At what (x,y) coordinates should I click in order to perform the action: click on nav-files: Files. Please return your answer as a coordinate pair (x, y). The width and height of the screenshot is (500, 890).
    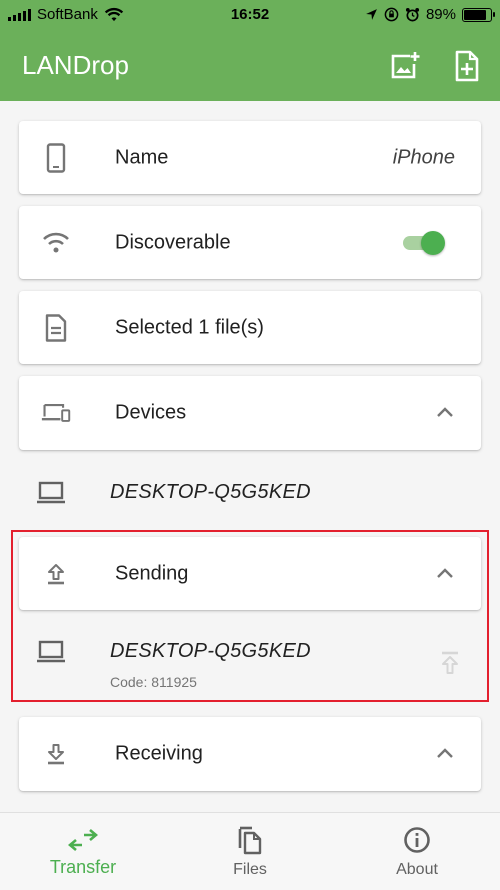
    Looking at the image, I should click on (250, 851).